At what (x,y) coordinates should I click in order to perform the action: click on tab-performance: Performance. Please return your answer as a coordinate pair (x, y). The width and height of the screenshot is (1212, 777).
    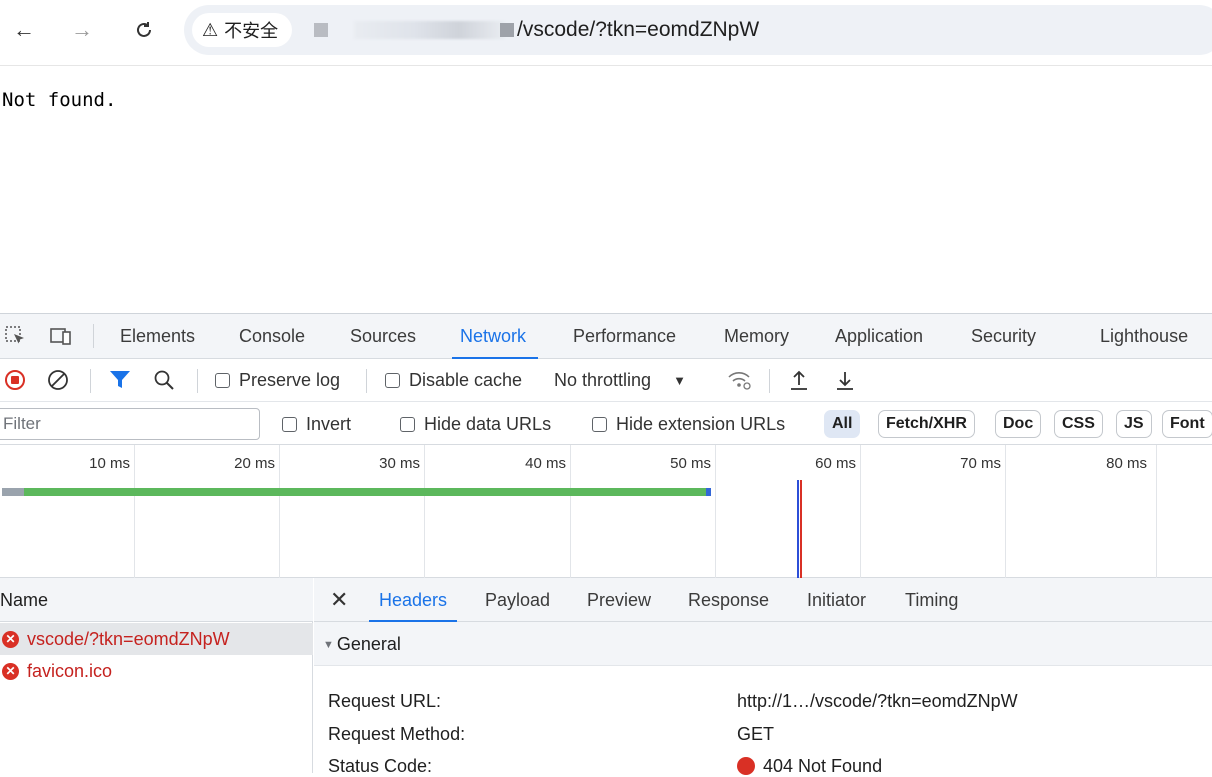
    Looking at the image, I should click on (624, 336).